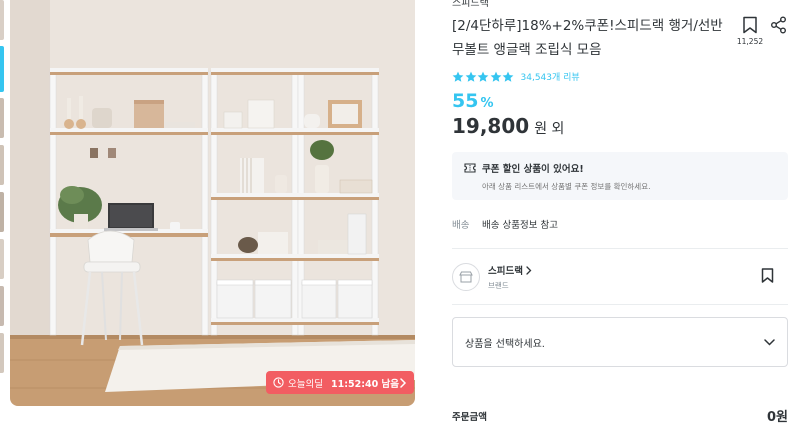 The height and width of the screenshot is (423, 800). I want to click on order-total-label: 주문금액, so click(469, 417).